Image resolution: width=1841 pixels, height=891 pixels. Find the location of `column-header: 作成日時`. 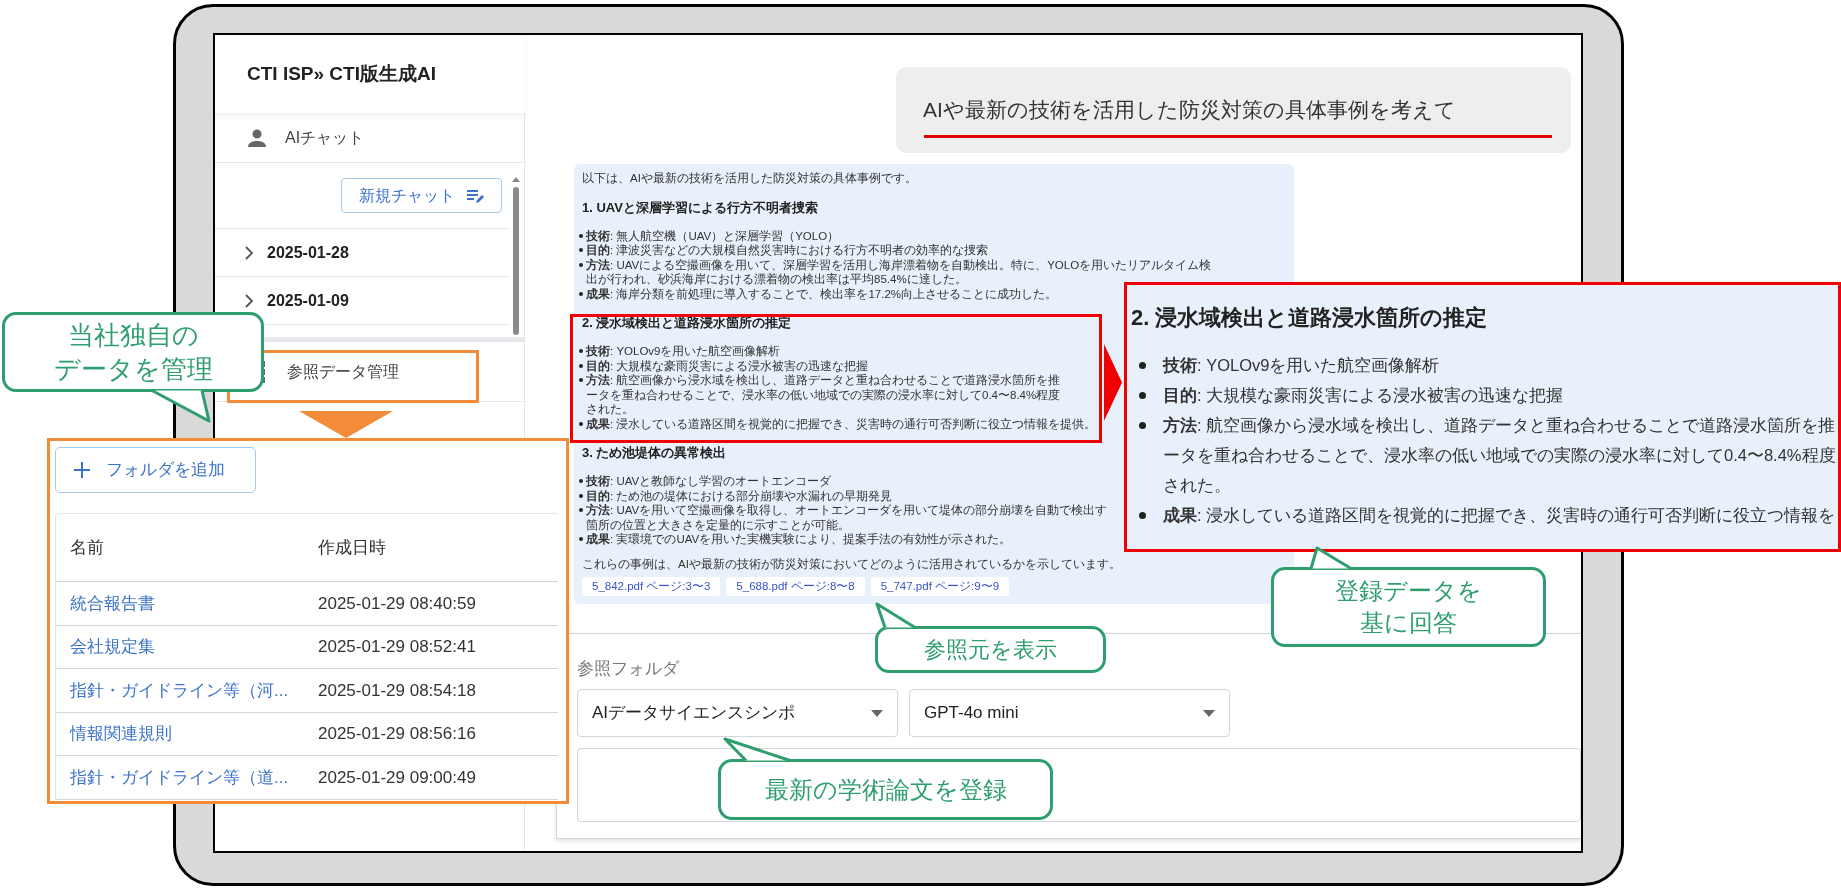

column-header: 作成日時 is located at coordinates (352, 547).